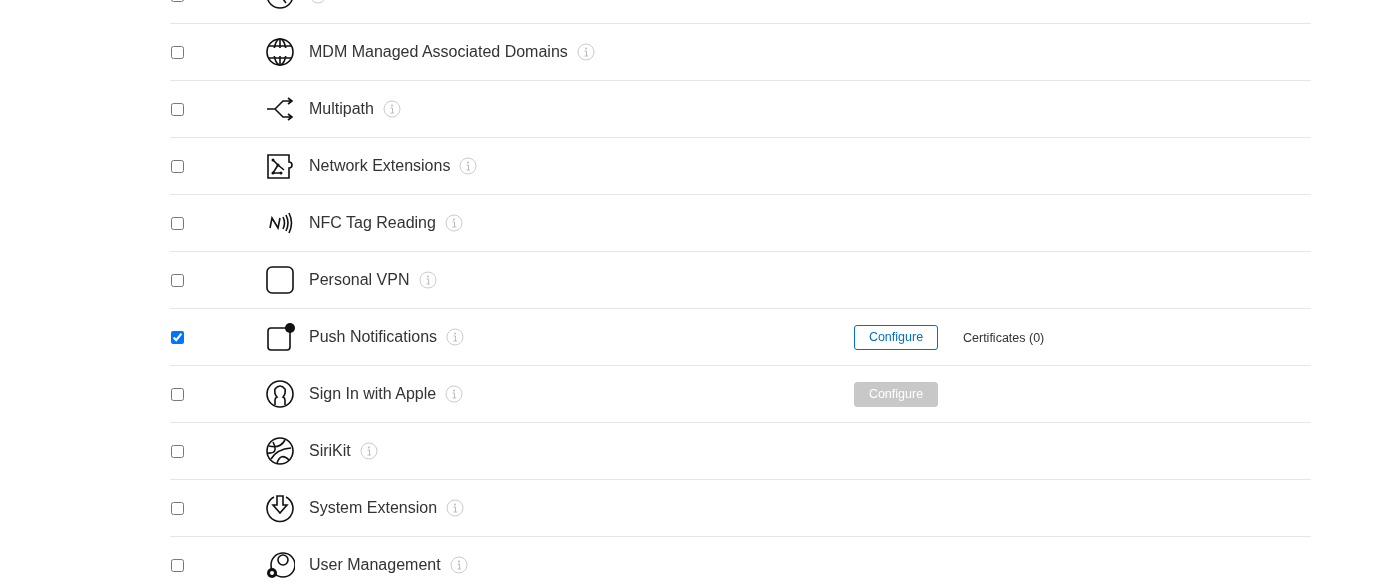  What do you see at coordinates (372, 223) in the screenshot?
I see `capability-name: NFC Tag Reading` at bounding box center [372, 223].